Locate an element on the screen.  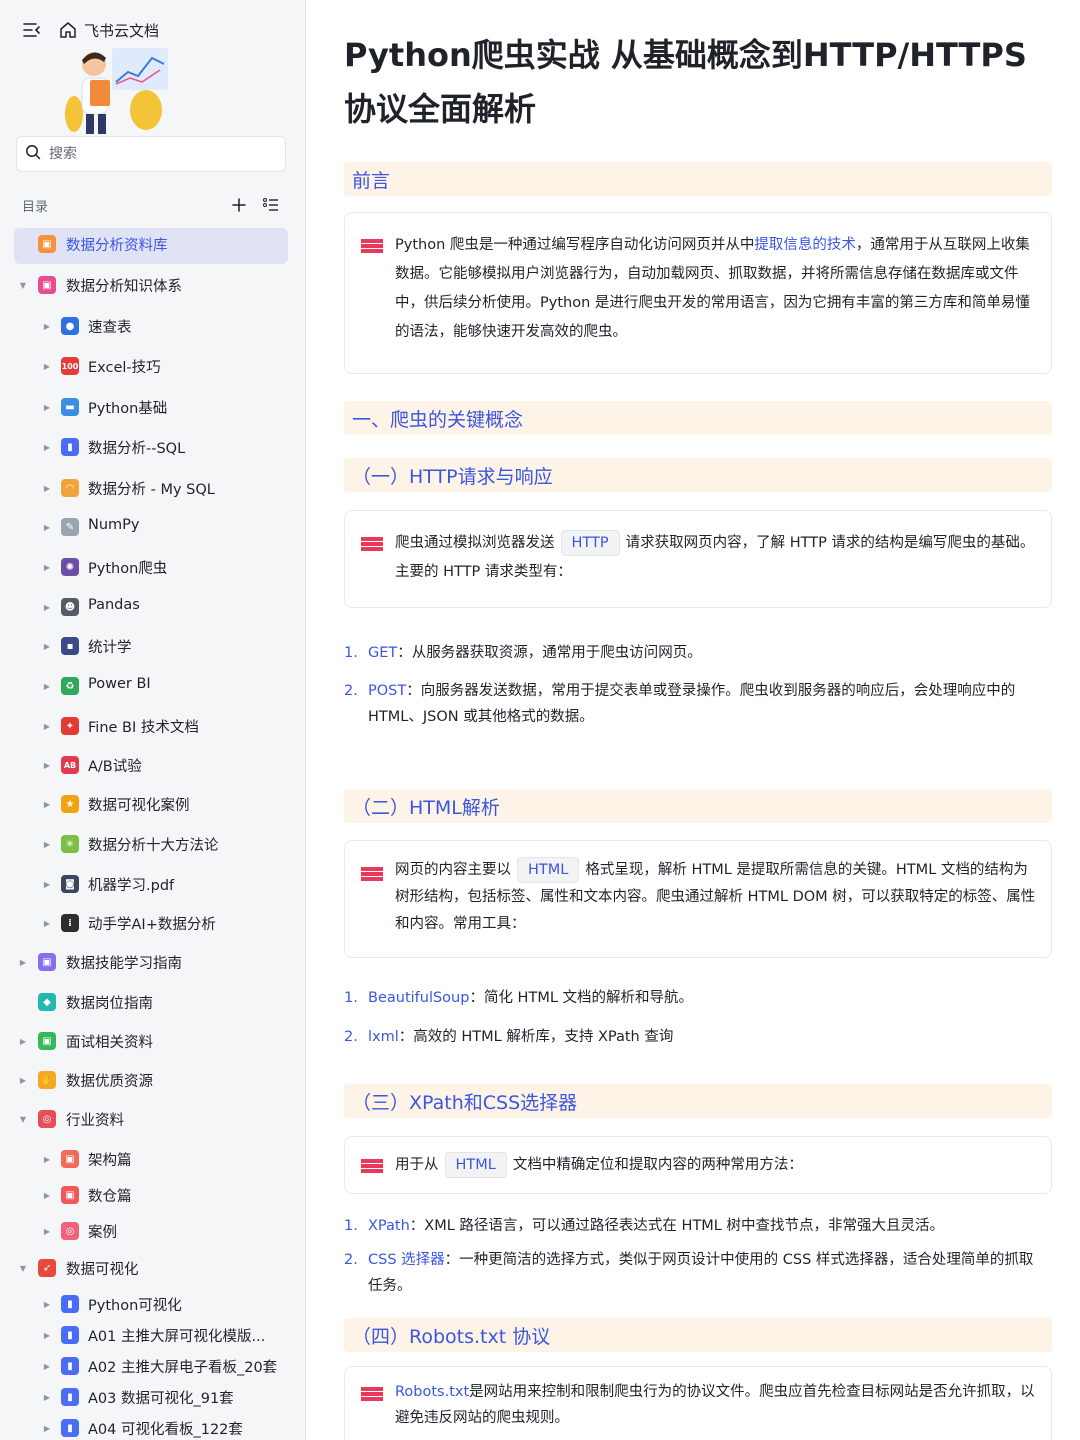
sidebar-topbar: 飞书云文档 is located at coordinates (90, 30).